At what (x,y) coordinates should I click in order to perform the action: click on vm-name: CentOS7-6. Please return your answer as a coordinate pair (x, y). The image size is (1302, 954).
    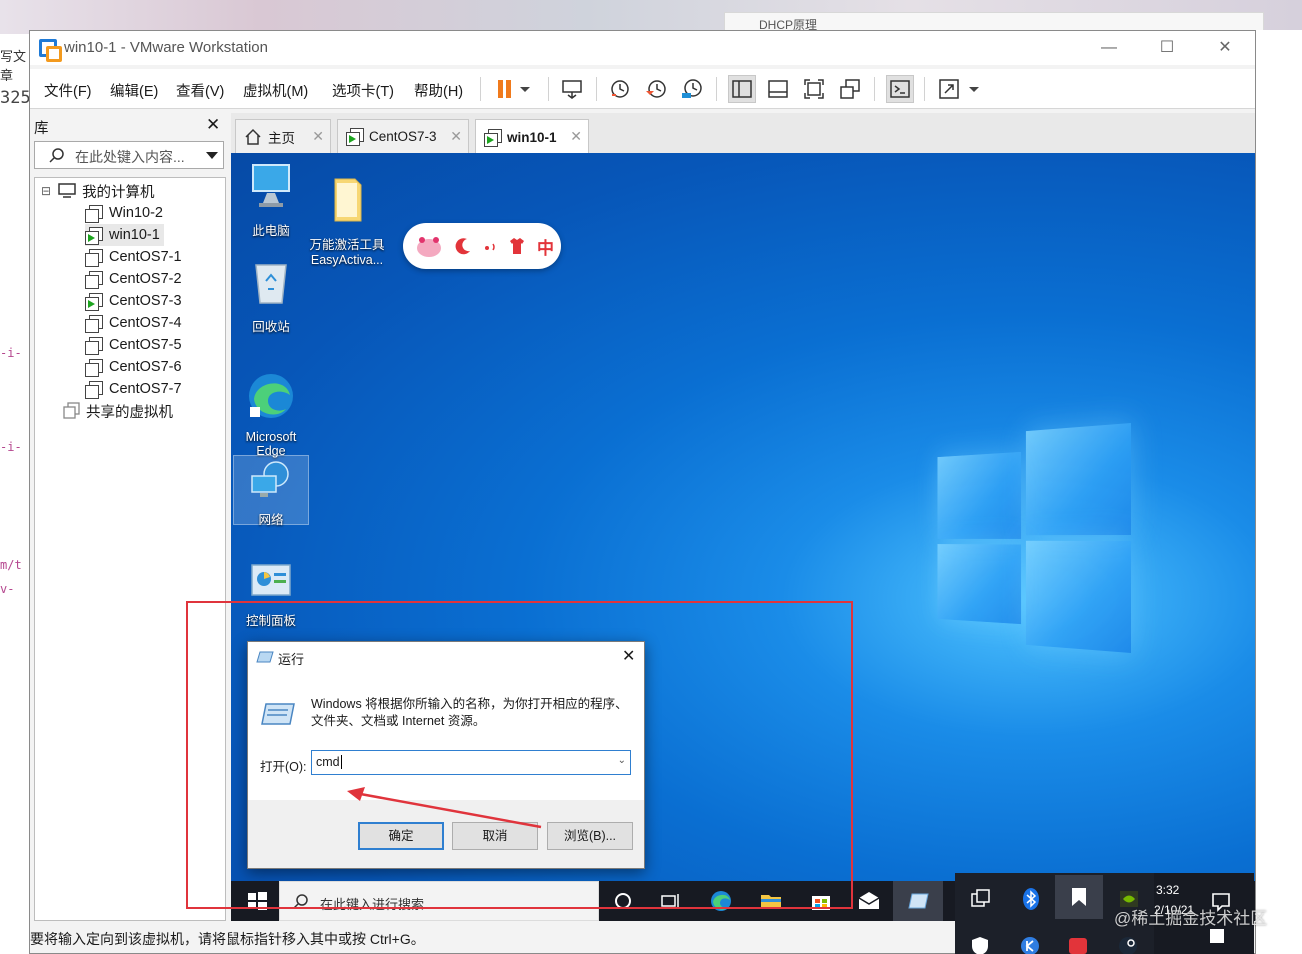
    Looking at the image, I should click on (145, 367).